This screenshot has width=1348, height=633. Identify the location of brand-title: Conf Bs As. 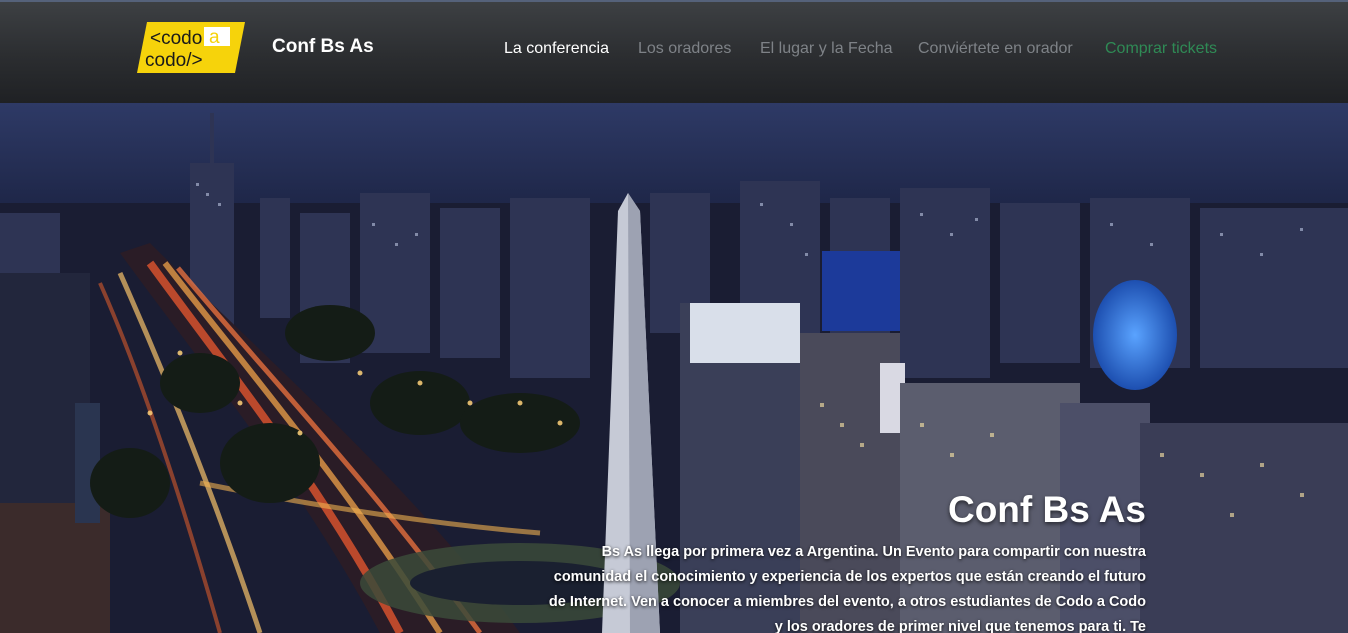
(323, 47).